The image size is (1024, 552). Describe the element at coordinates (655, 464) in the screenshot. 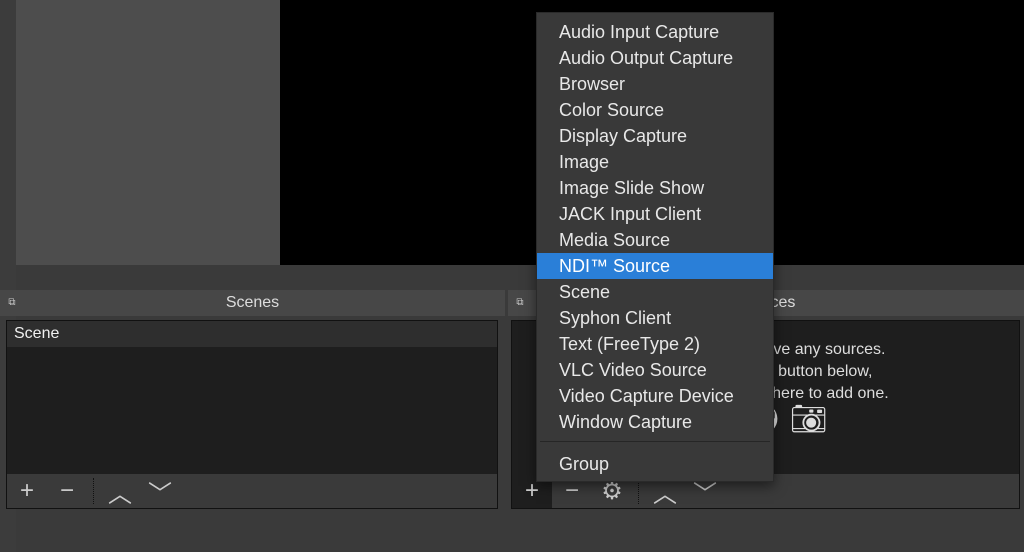

I see `menu-item-group: Group` at that location.